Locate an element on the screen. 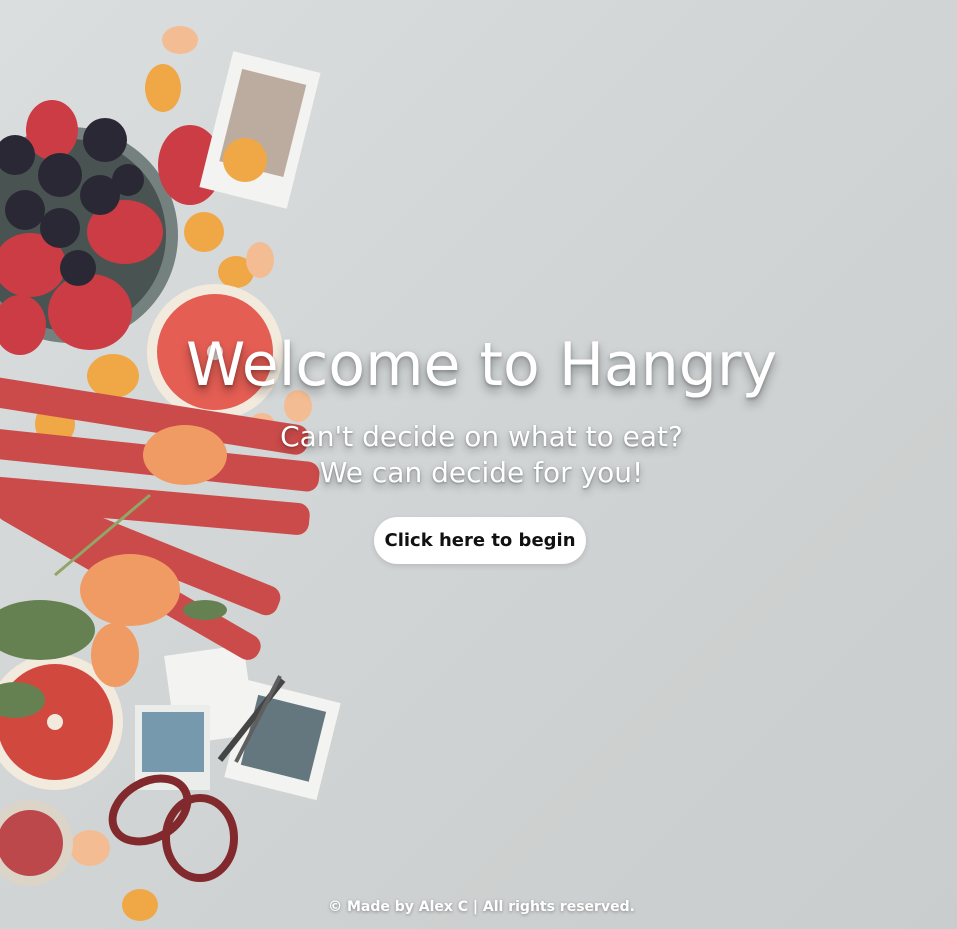 The image size is (957, 929). subtitle-line-1: Can't decide on what to eat? is located at coordinates (481, 436).